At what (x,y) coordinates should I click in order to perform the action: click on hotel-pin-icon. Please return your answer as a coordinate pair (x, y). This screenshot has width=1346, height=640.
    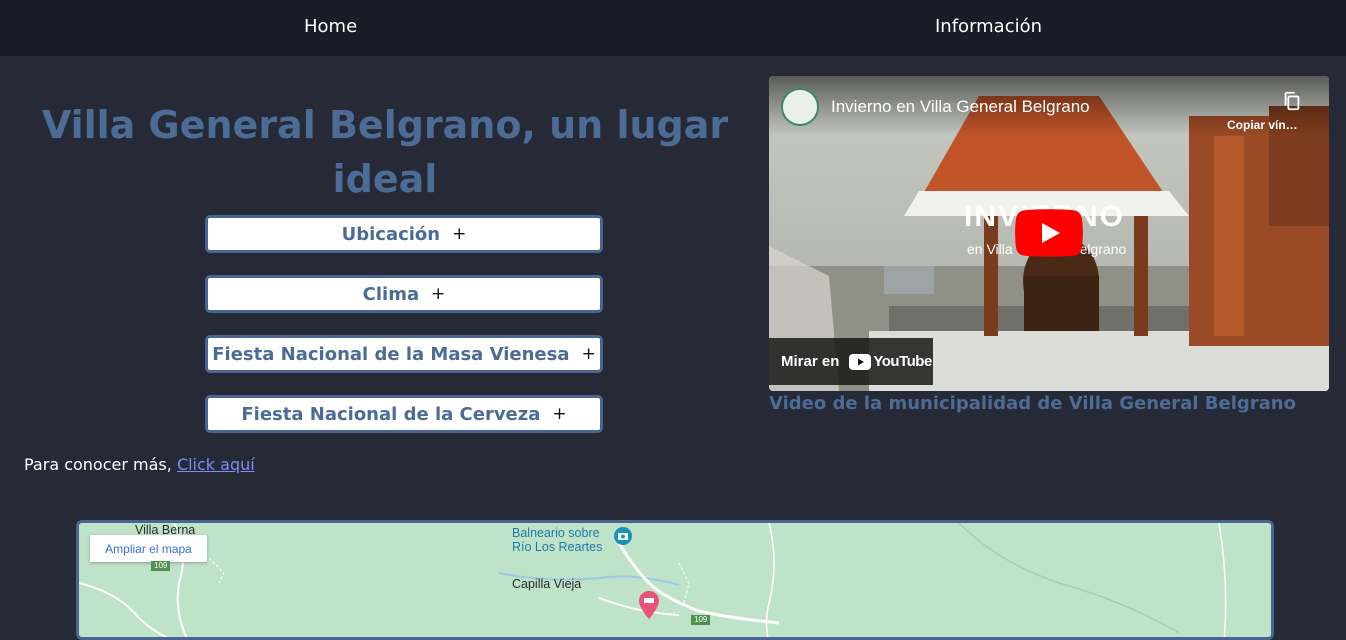
    Looking at the image, I should click on (649, 605).